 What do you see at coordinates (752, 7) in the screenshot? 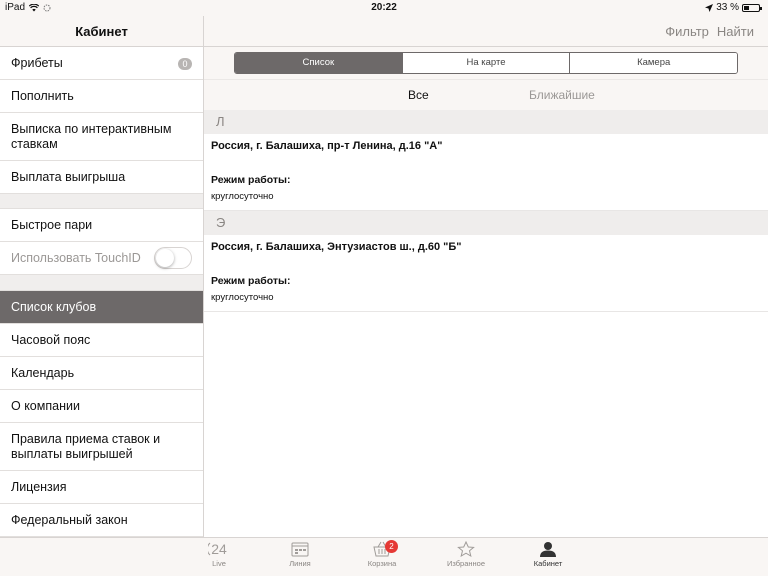
I see `battery-icon` at bounding box center [752, 7].